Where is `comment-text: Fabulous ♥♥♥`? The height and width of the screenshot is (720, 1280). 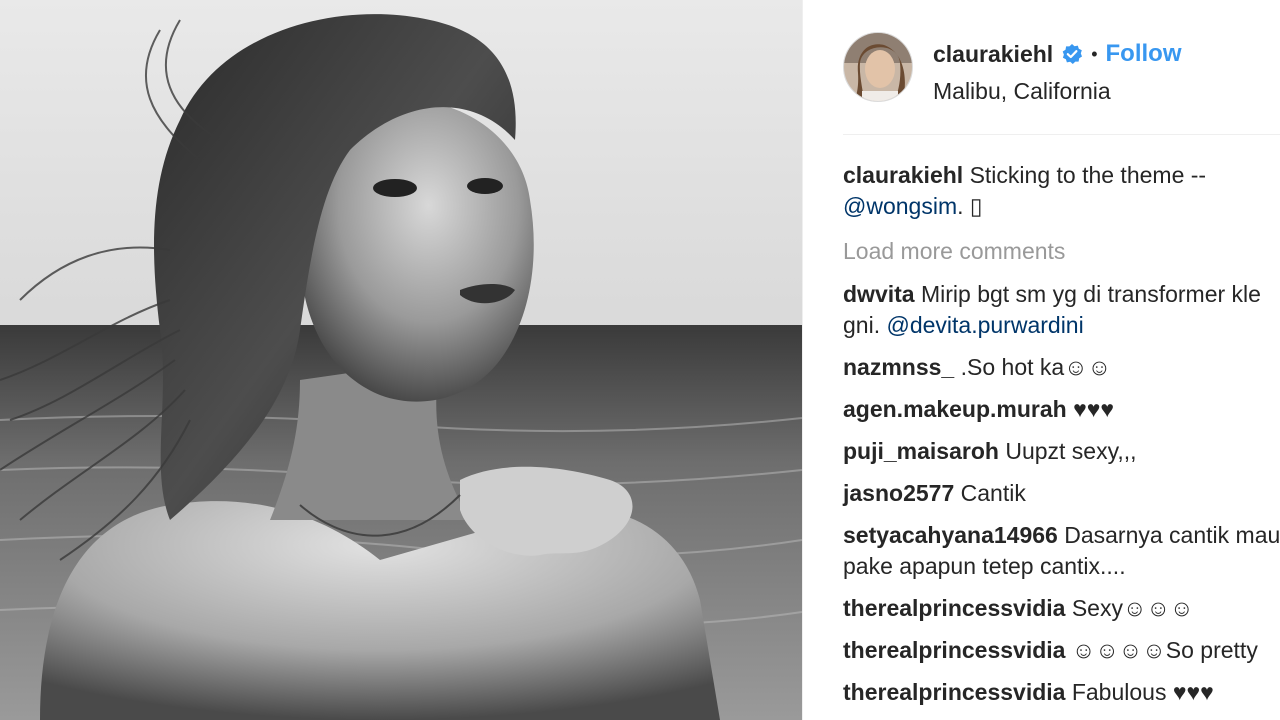
comment-text: Fabulous ♥♥♥ is located at coordinates (1142, 692).